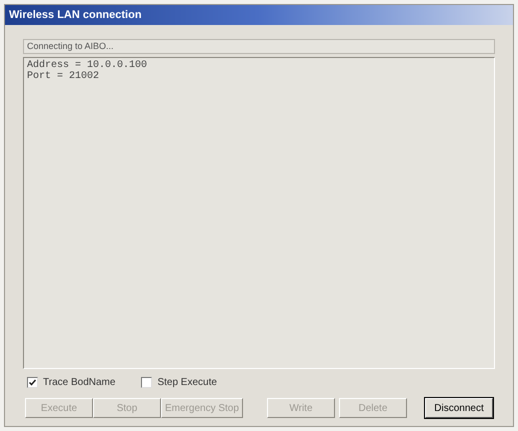 The width and height of the screenshot is (518, 431). Describe the element at coordinates (87, 65) in the screenshot. I see `log-line: Address = 10.0.0.100` at that location.